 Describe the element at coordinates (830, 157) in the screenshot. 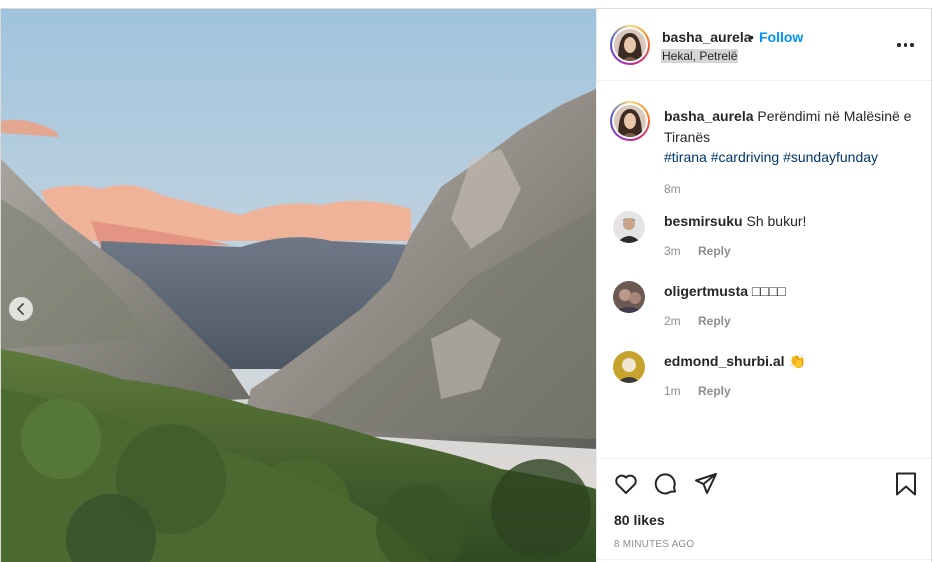

I see `hashtag-link: #sundayfunday` at that location.